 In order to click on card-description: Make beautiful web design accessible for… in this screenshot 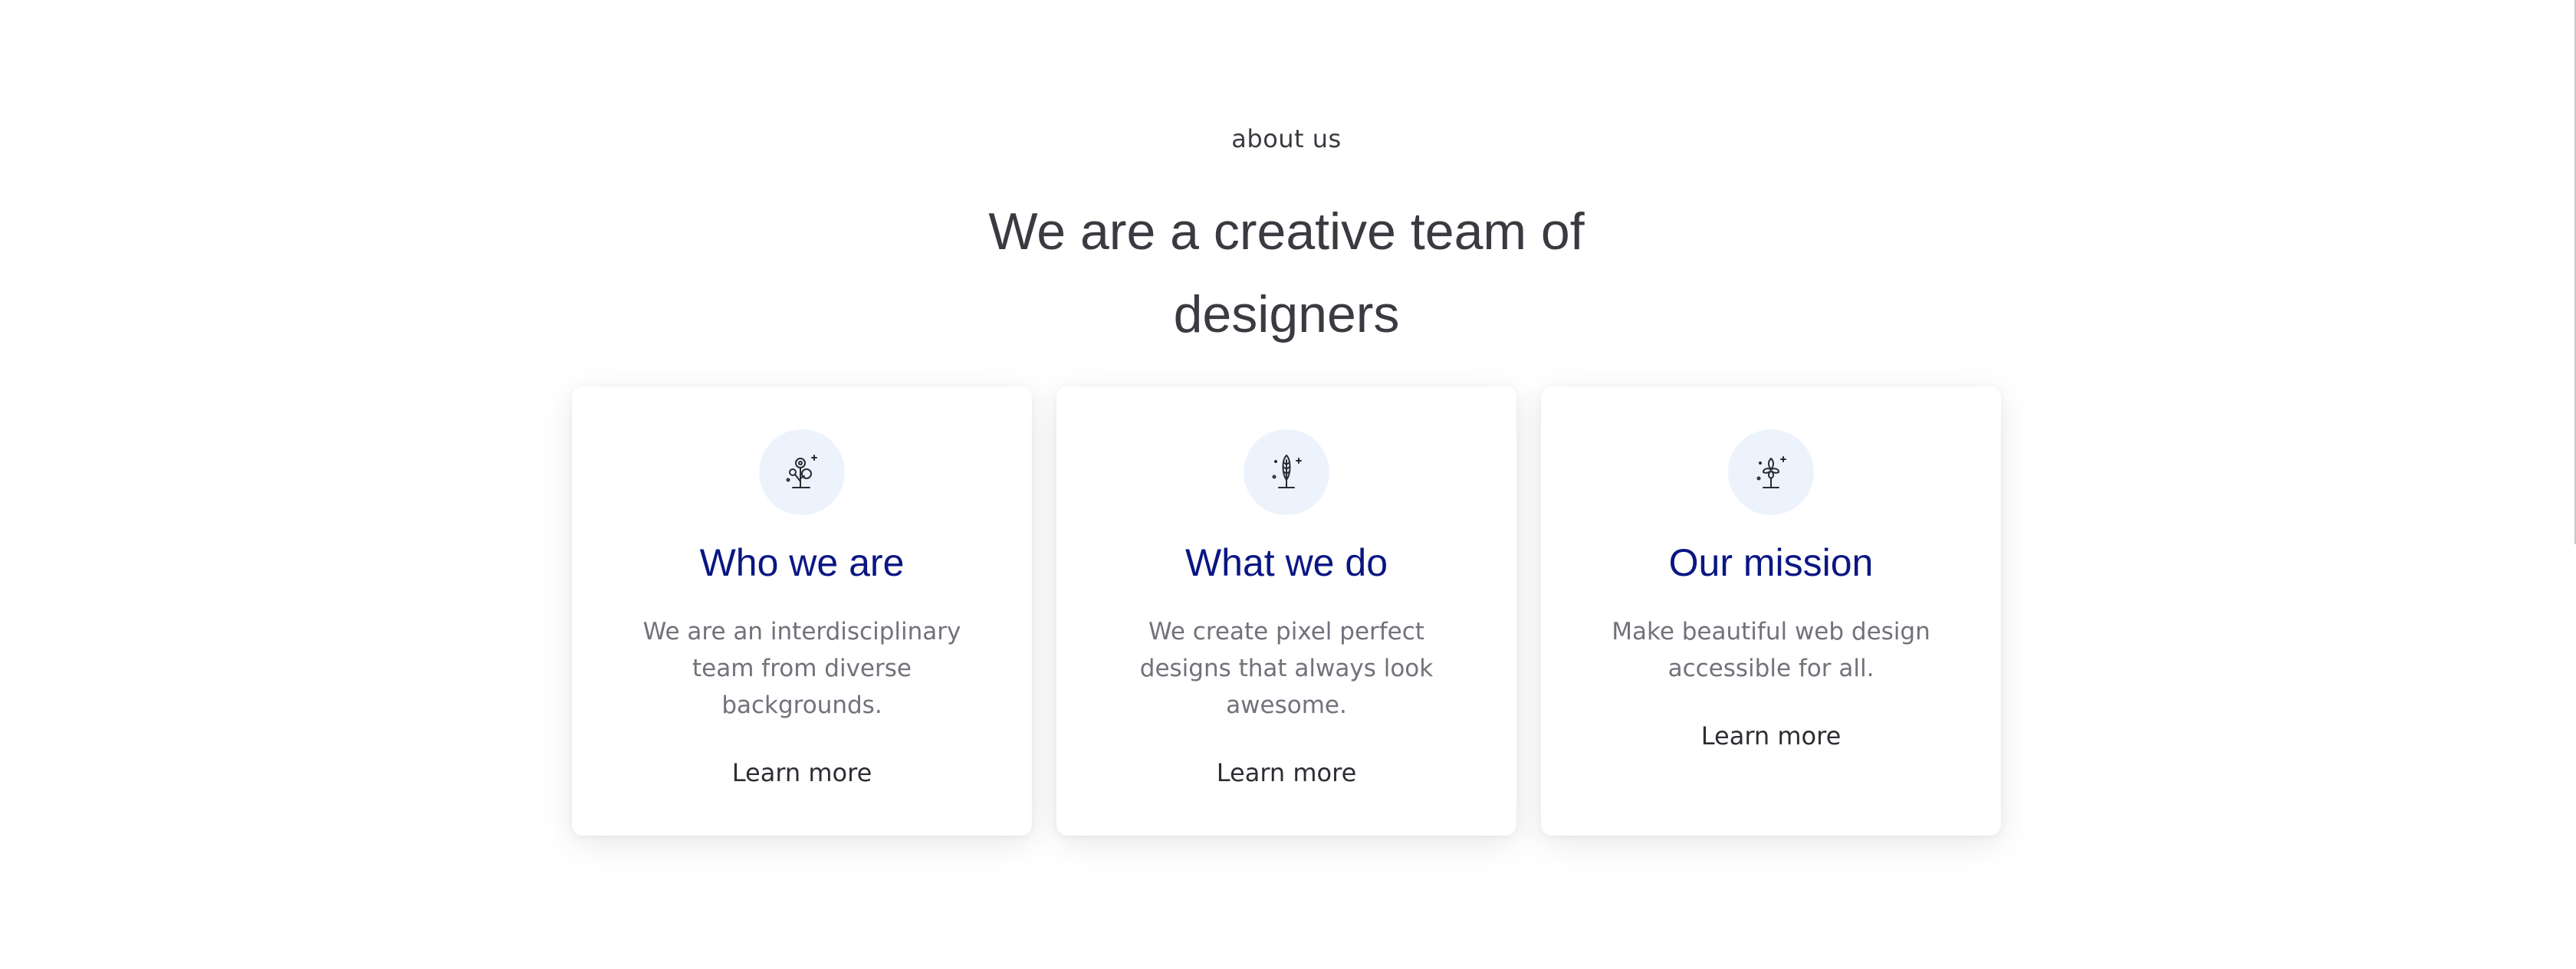, I will do `click(1771, 650)`.